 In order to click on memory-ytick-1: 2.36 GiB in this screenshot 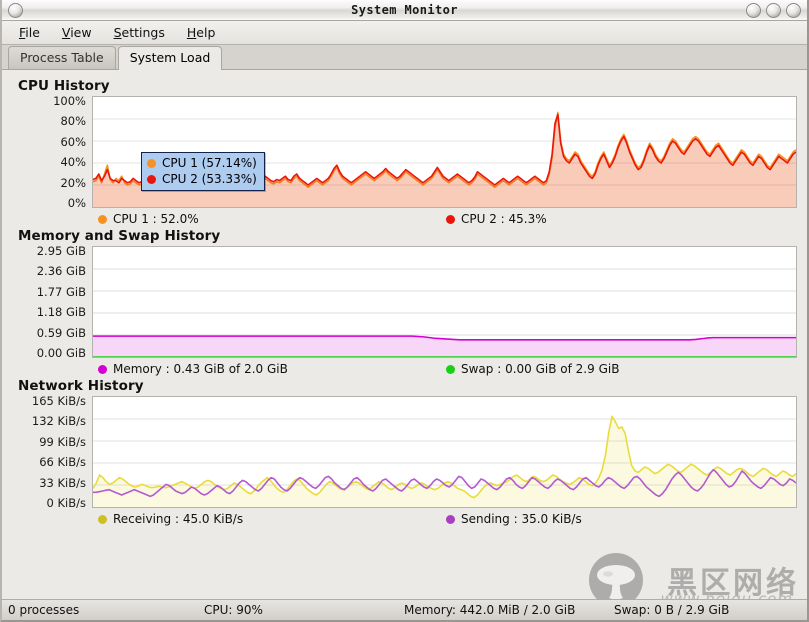, I will do `click(61, 271)`.